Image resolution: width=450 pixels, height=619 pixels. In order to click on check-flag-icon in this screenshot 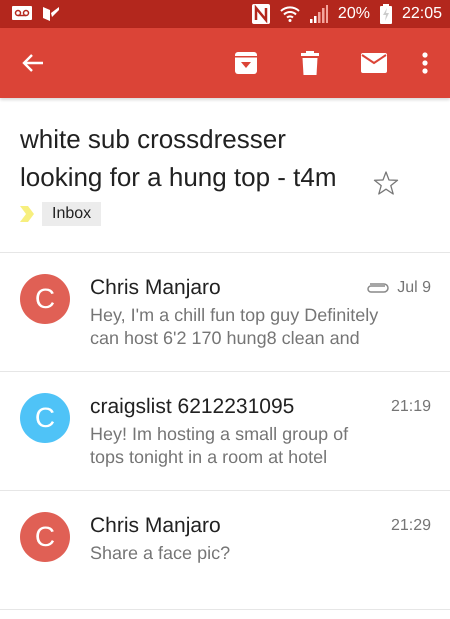, I will do `click(51, 14)`.